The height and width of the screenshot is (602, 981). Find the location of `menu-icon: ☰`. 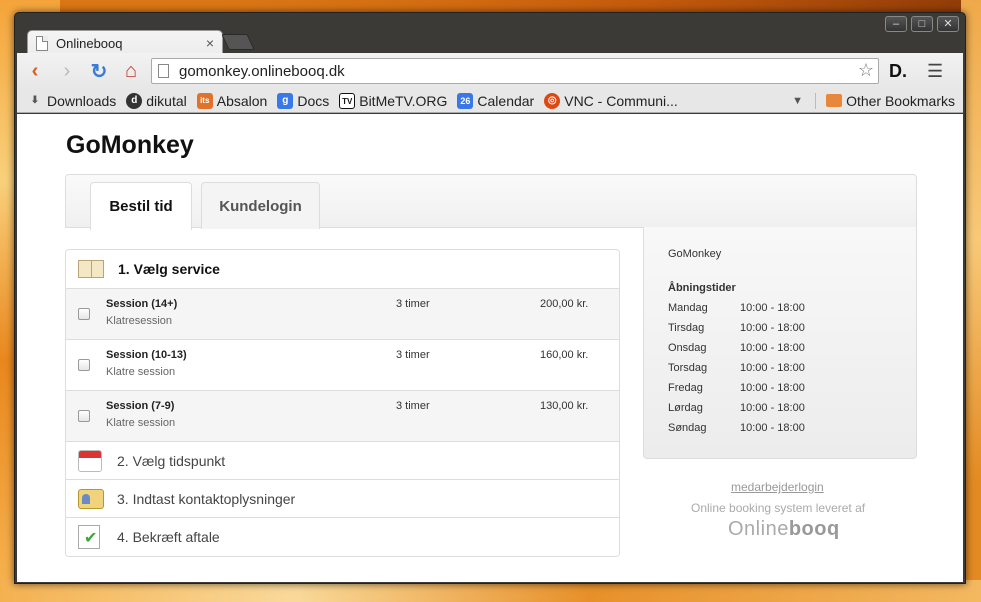

menu-icon: ☰ is located at coordinates (935, 71).